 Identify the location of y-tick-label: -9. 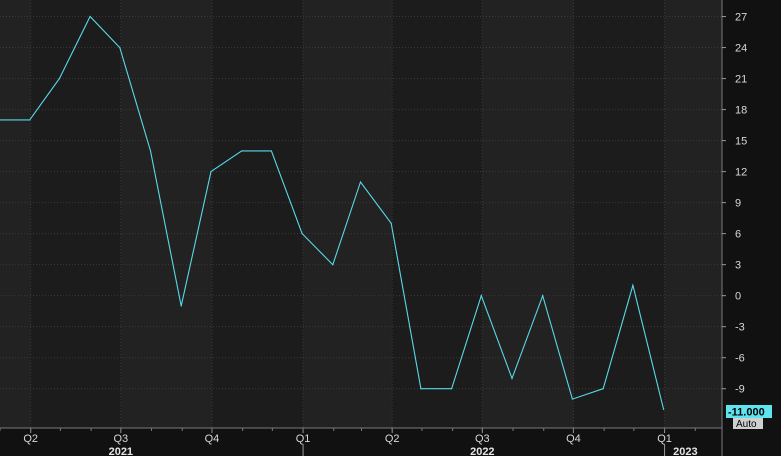
(740, 390).